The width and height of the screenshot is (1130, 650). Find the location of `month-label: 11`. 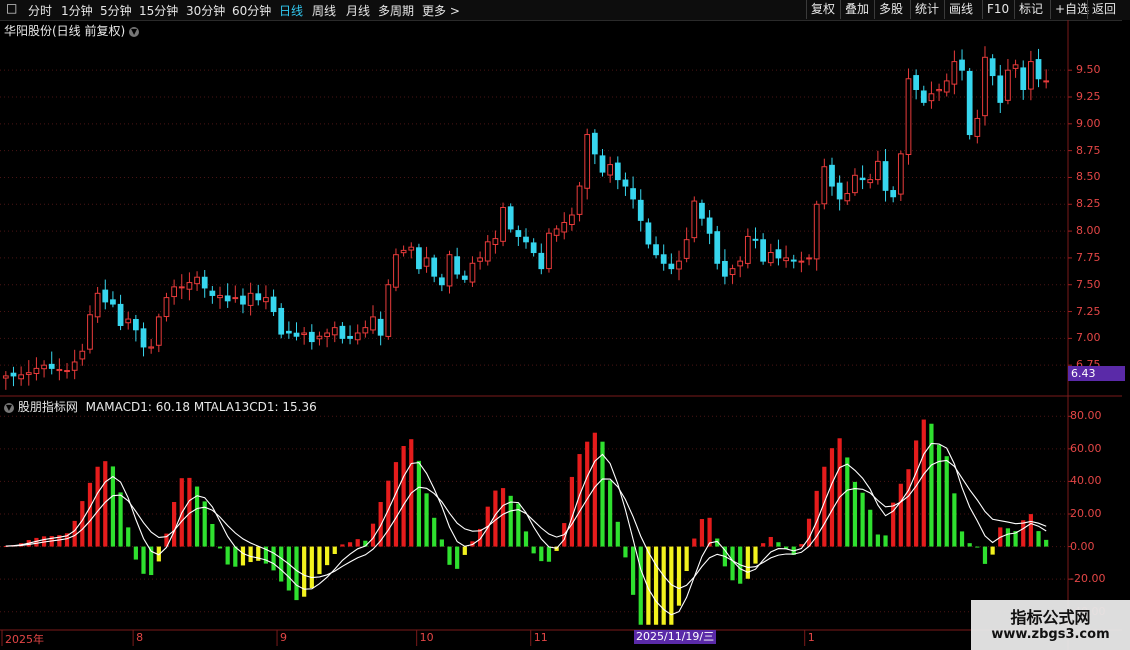

month-label: 11 is located at coordinates (540, 637).